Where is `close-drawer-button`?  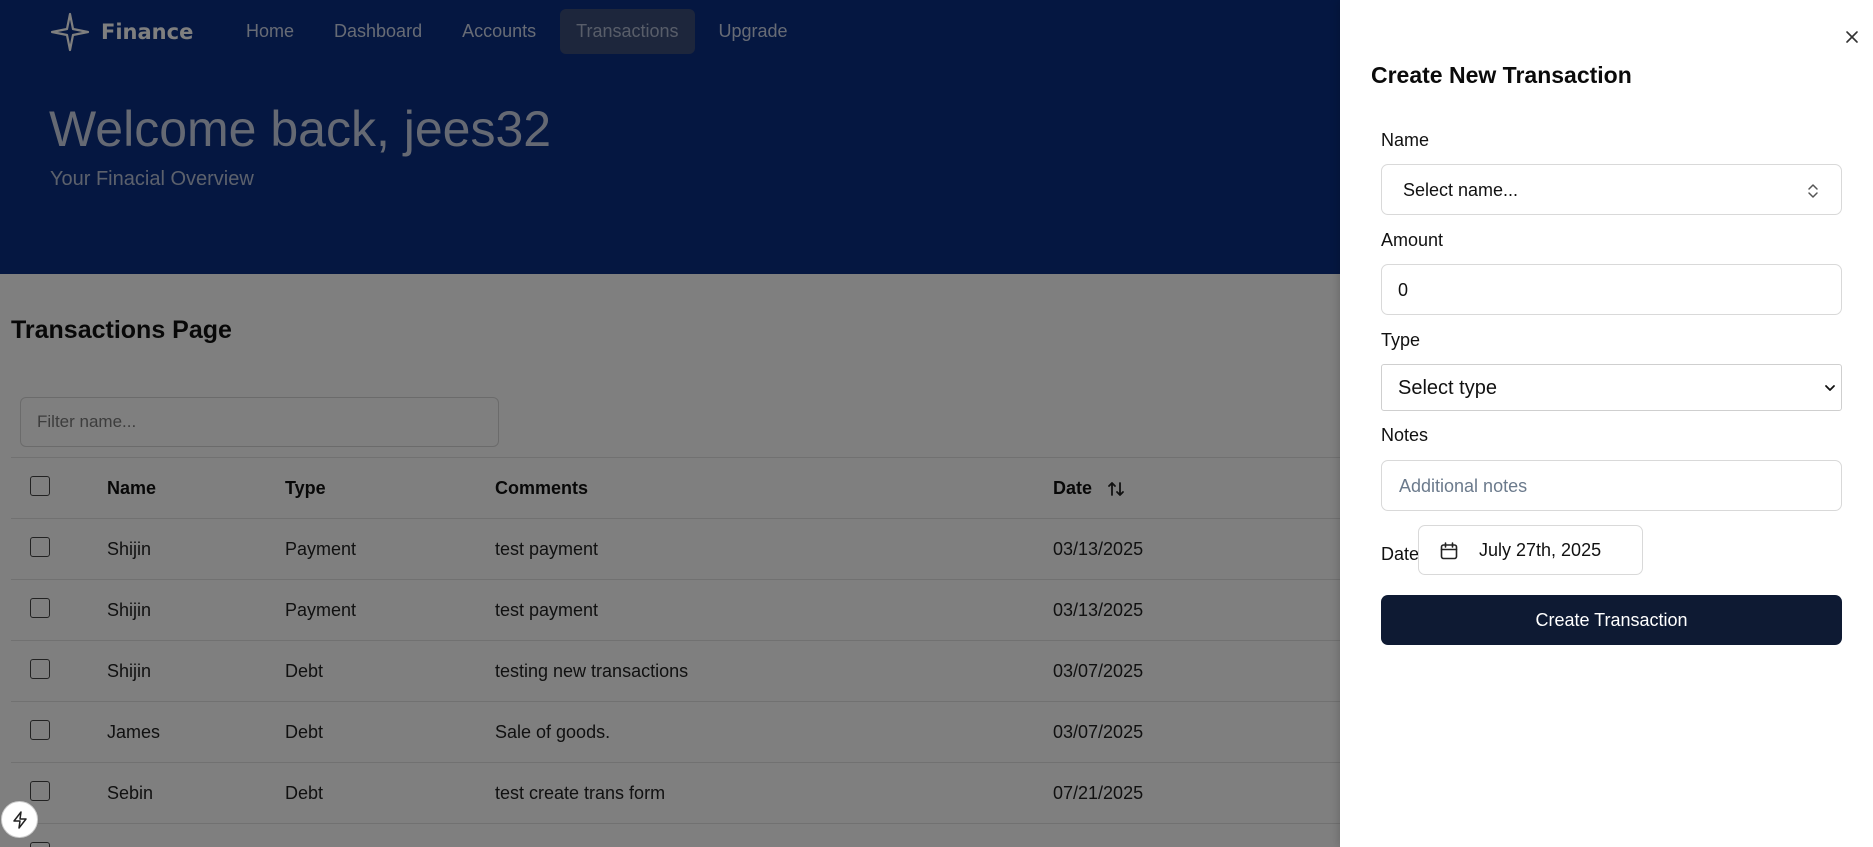 close-drawer-button is located at coordinates (1852, 37).